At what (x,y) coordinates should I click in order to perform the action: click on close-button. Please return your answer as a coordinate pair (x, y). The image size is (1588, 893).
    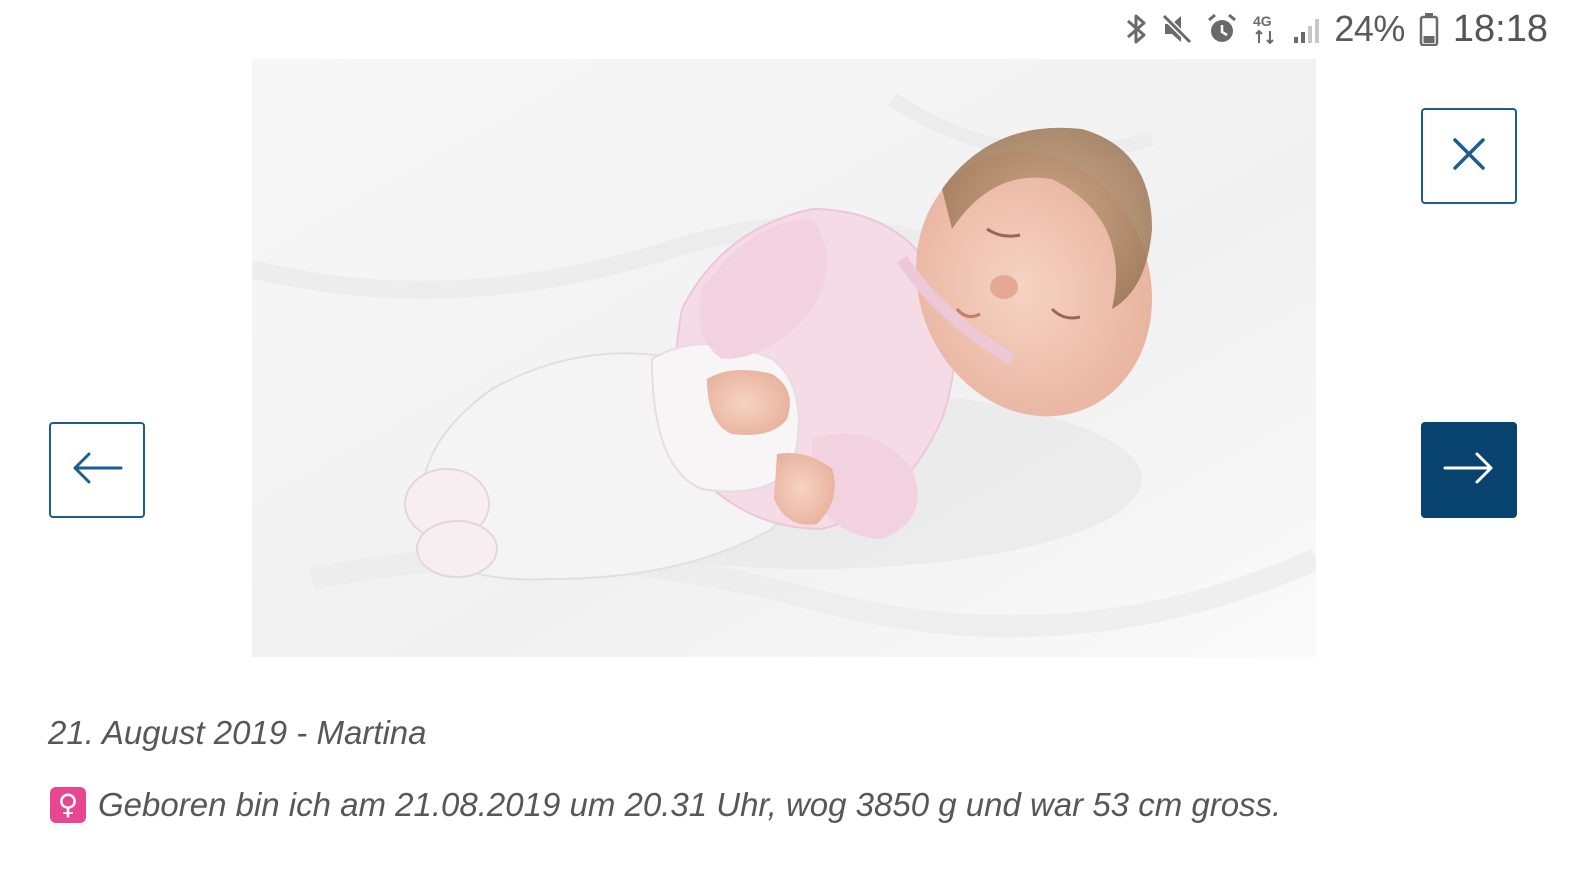
    Looking at the image, I should click on (1469, 156).